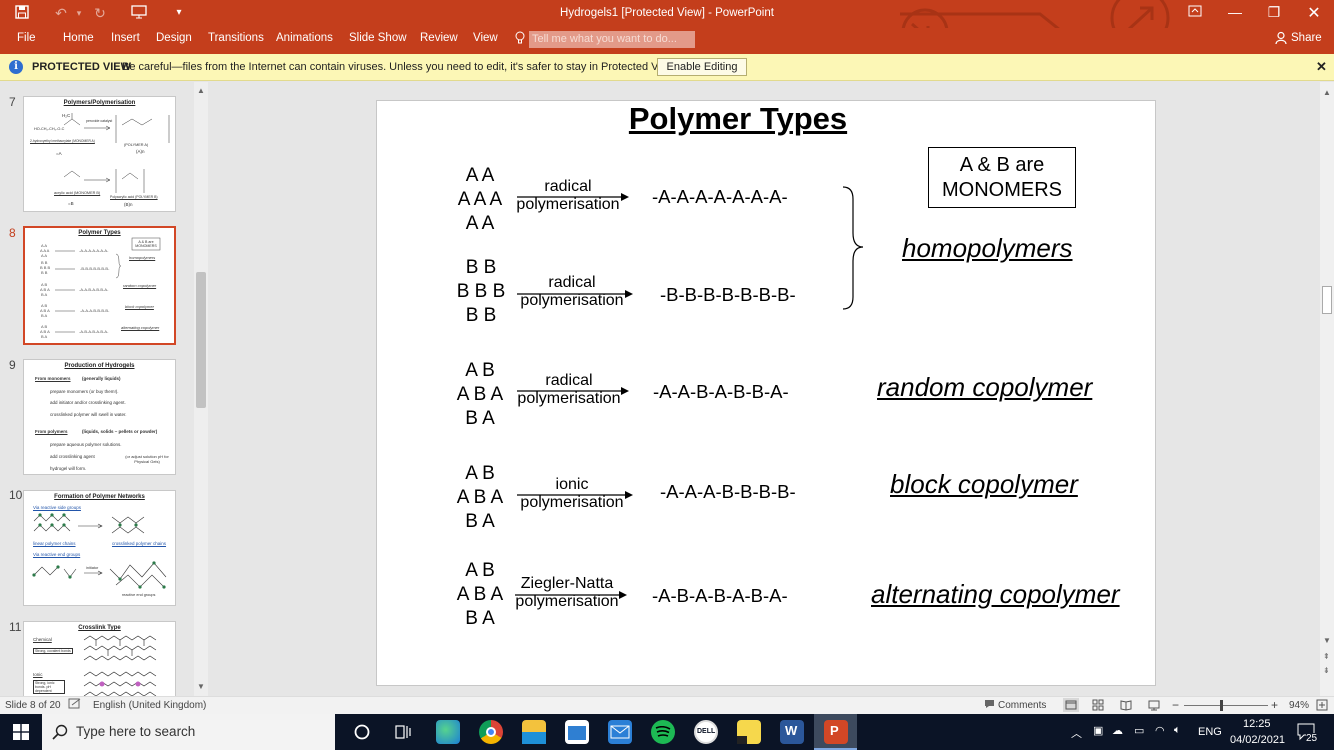 The height and width of the screenshot is (750, 1334). Describe the element at coordinates (75, 705) in the screenshot. I see `spelling-icon` at that location.